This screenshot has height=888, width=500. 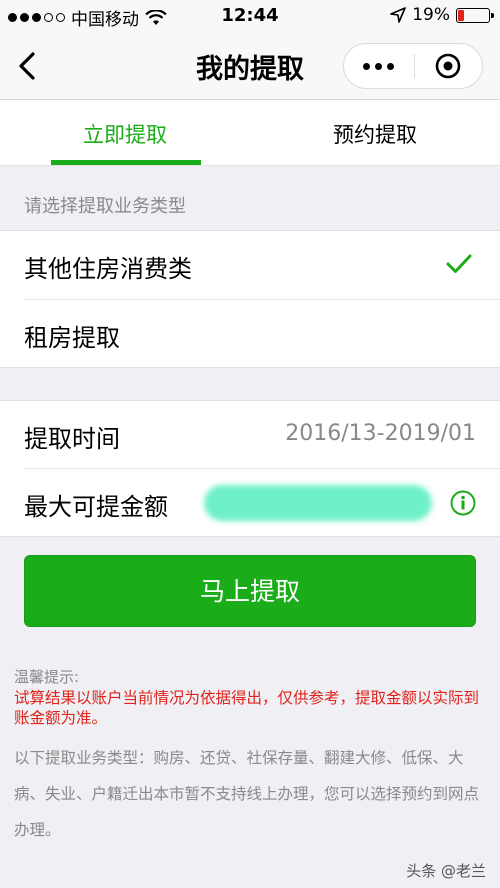 What do you see at coordinates (380, 433) in the screenshot?
I see `withdraw-time-value: 2016/13-2019/01` at bounding box center [380, 433].